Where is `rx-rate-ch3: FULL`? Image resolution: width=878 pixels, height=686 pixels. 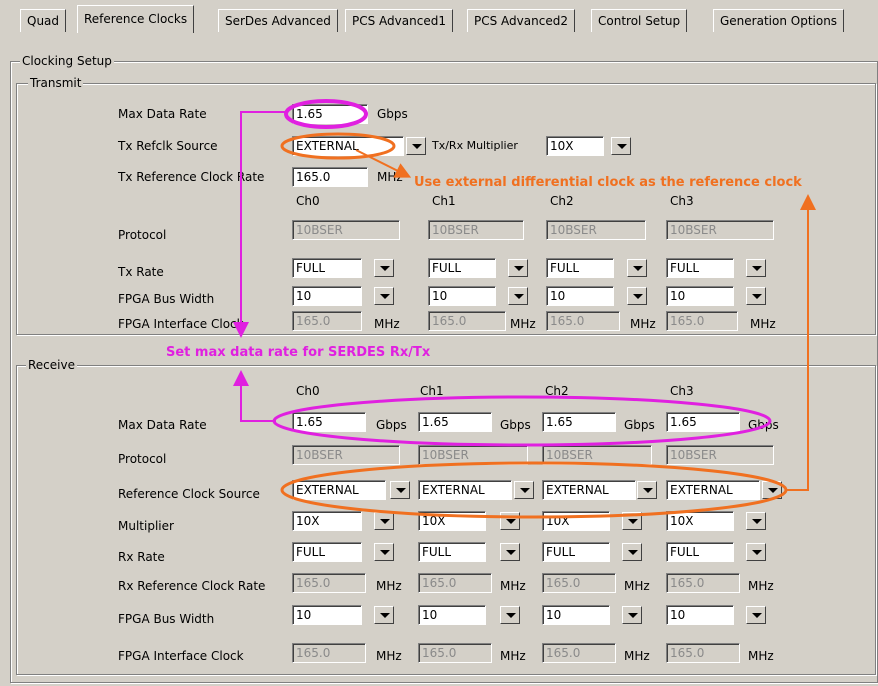 rx-rate-ch3: FULL is located at coordinates (700, 552).